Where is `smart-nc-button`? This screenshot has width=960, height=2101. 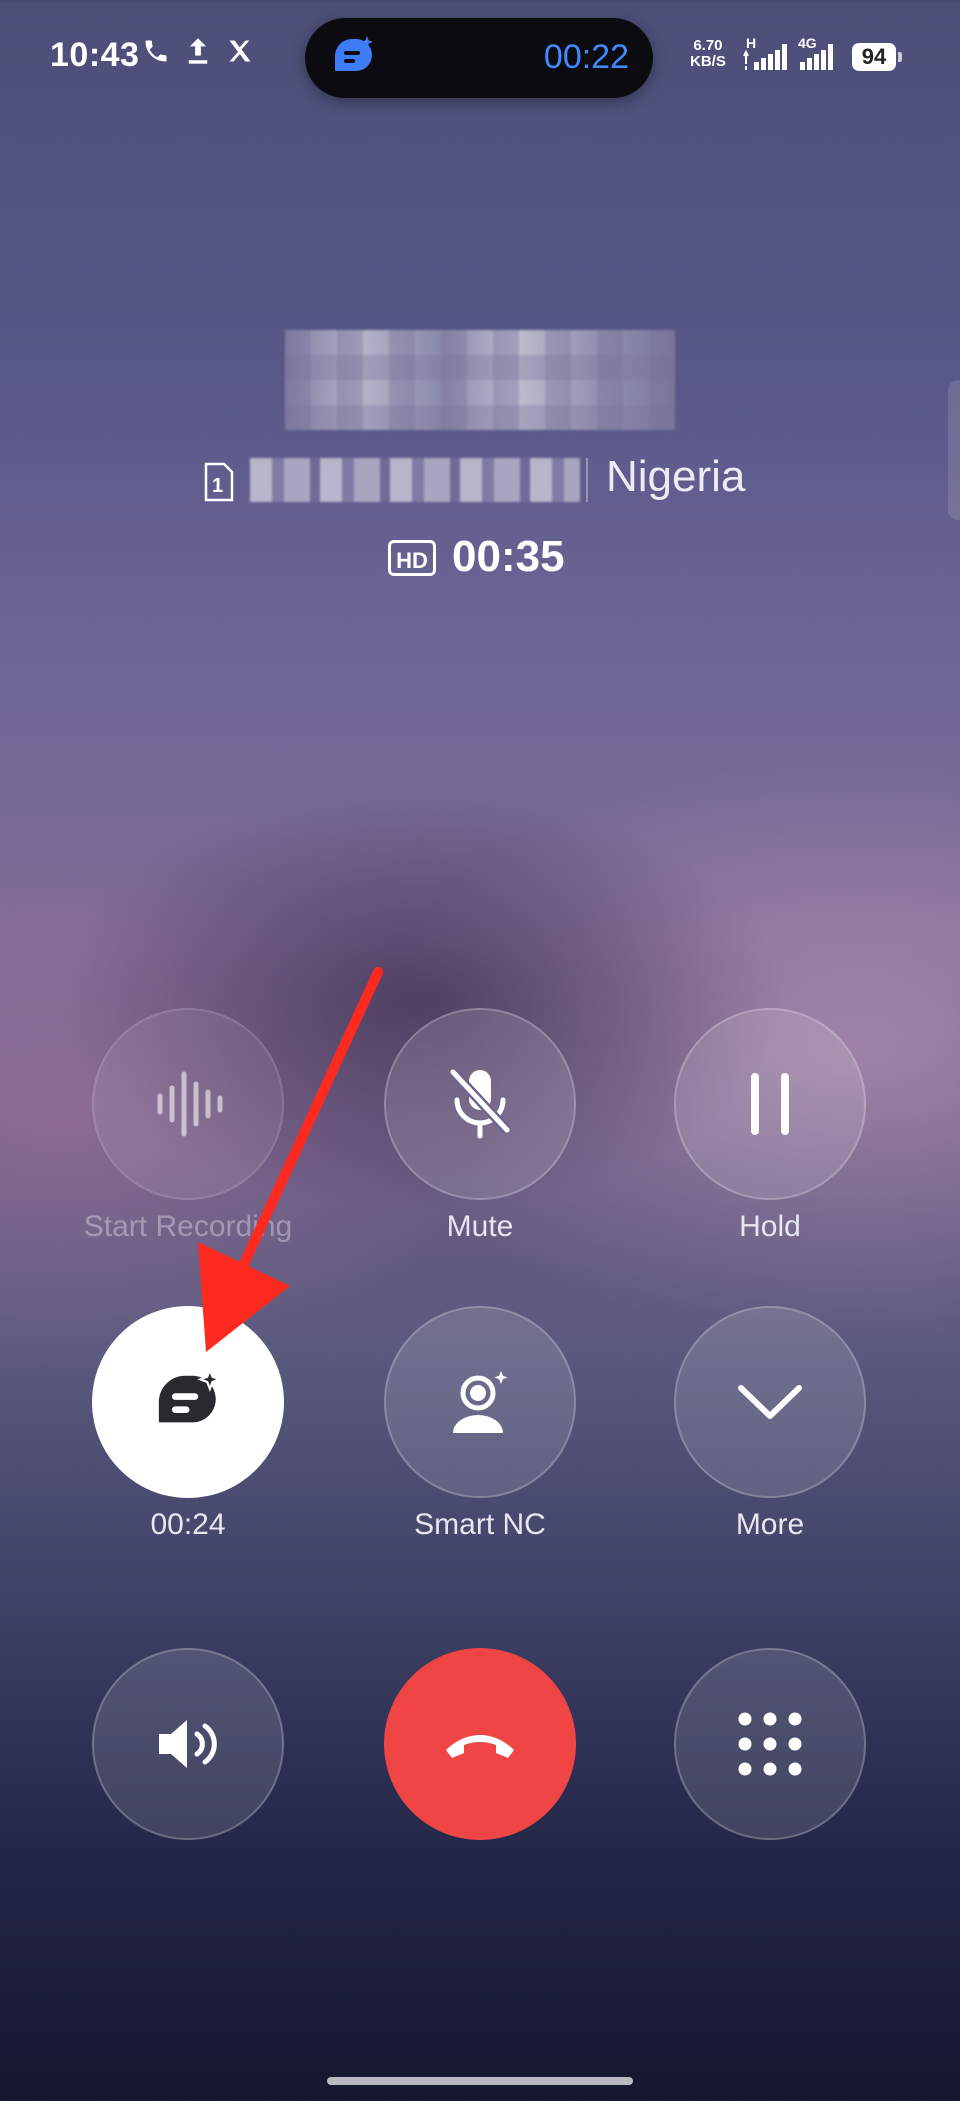 smart-nc-button is located at coordinates (480, 1402).